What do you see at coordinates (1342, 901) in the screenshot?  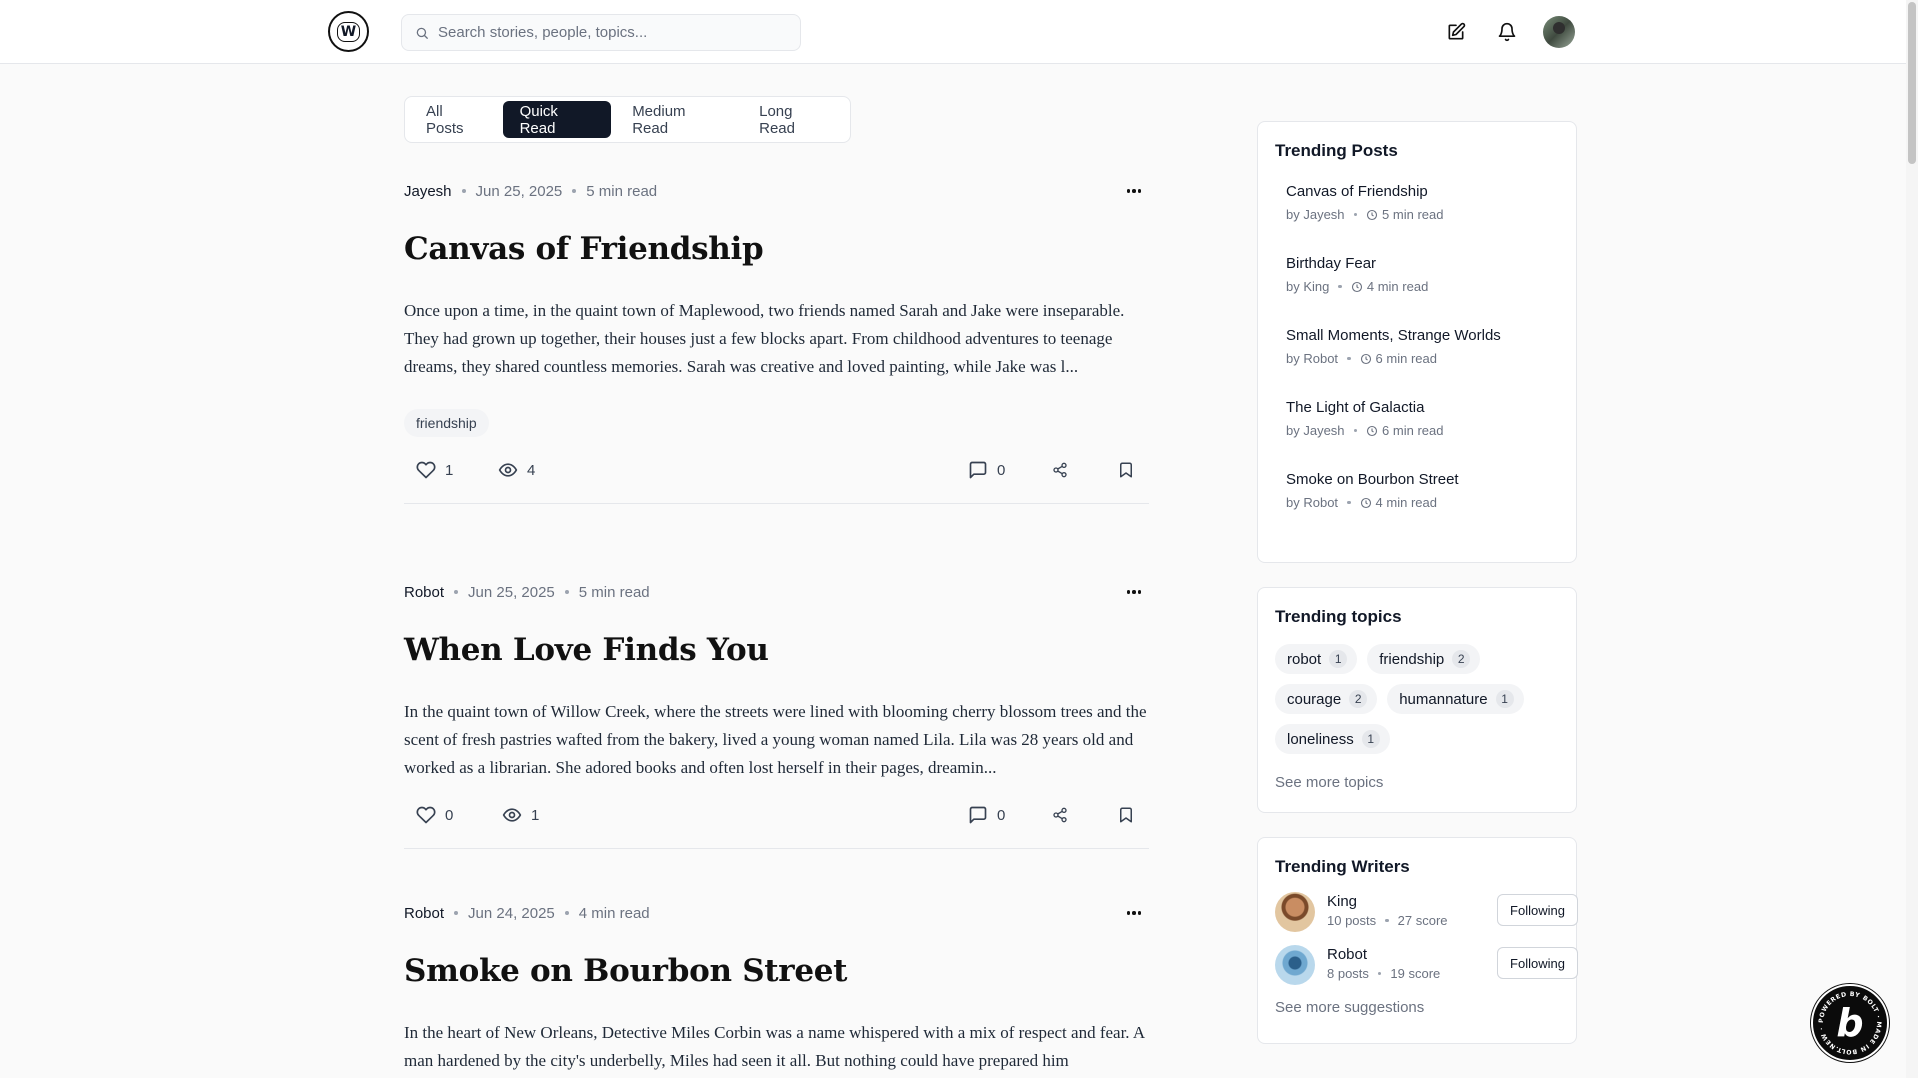 I see `writer-name: King` at bounding box center [1342, 901].